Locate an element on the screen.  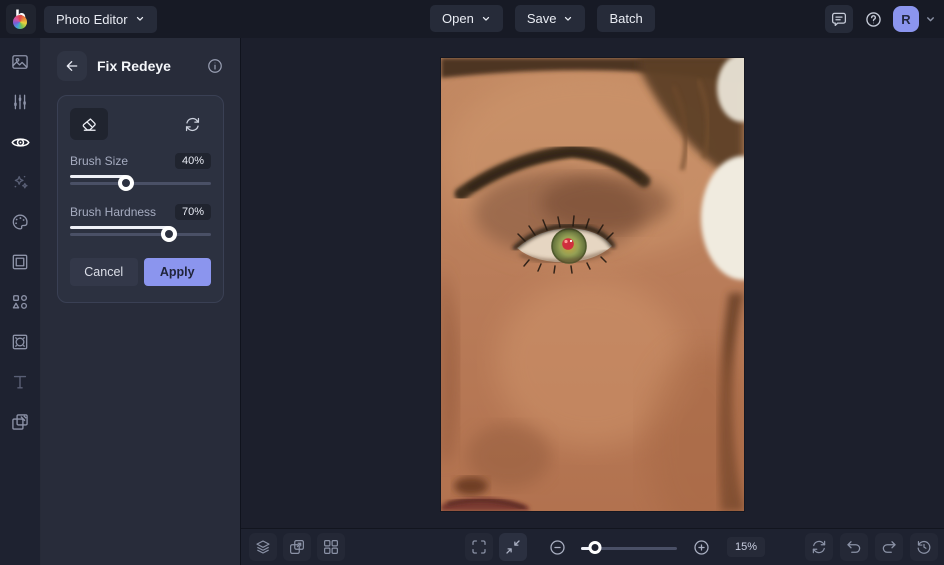
eraser-button is located at coordinates (89, 124).